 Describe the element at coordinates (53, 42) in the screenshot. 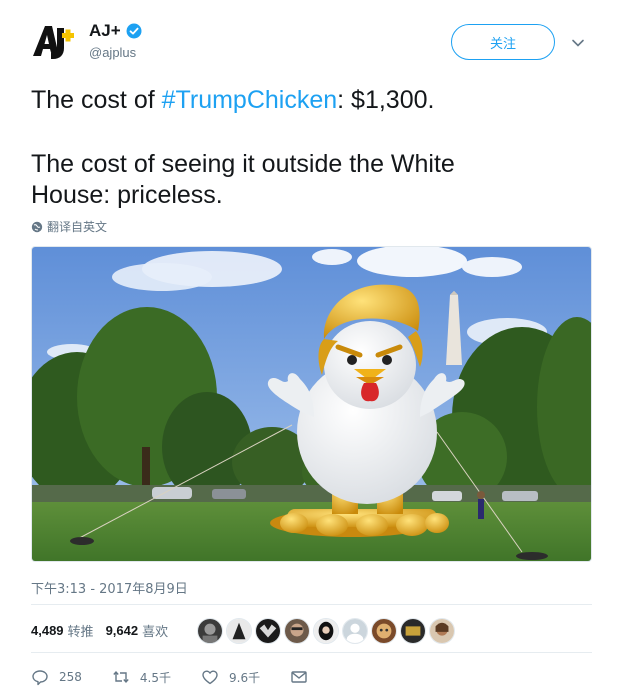

I see `aj-plus-logo` at that location.